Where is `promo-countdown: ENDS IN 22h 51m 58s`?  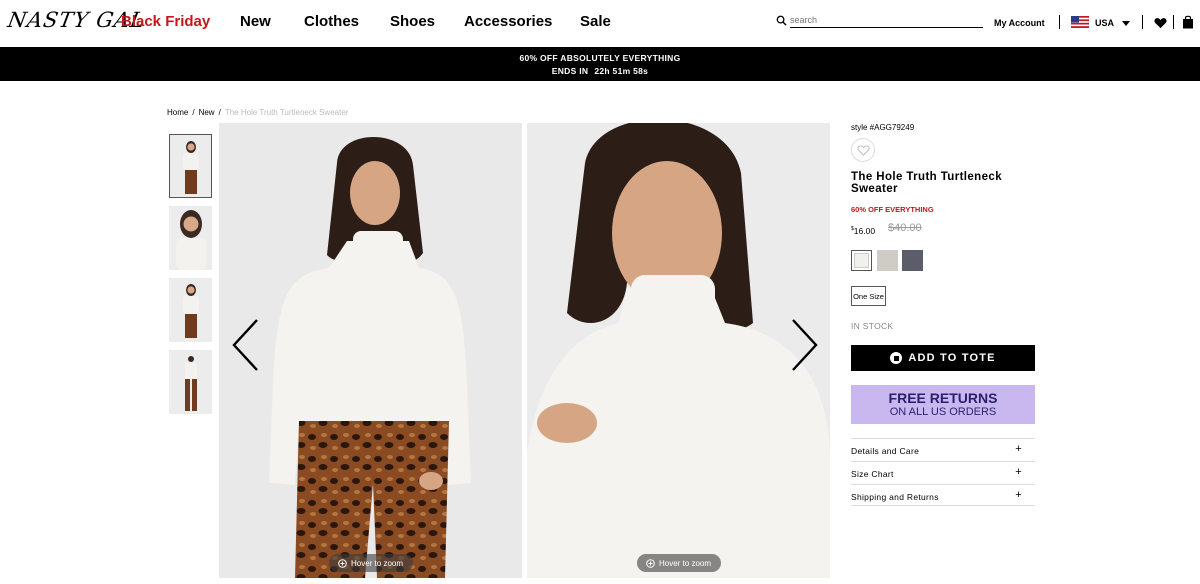 promo-countdown: ENDS IN 22h 51m 58s is located at coordinates (600, 71).